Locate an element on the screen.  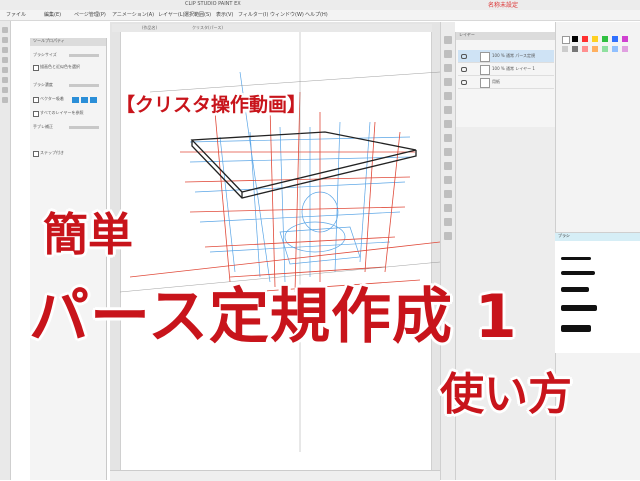
brush-tool-icon is located at coordinates (5, 70).